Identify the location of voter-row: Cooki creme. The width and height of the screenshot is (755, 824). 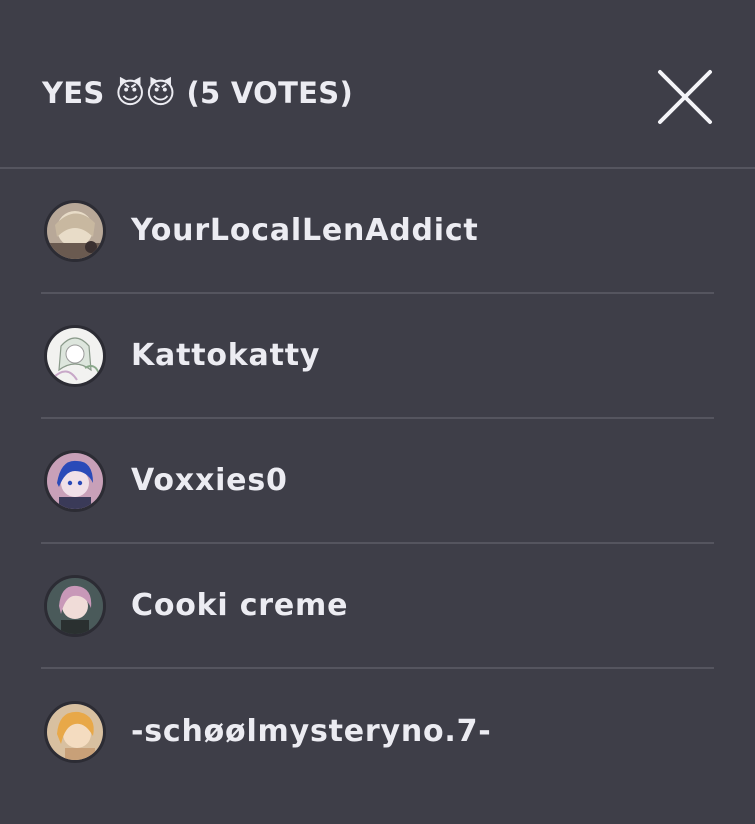
(377, 606).